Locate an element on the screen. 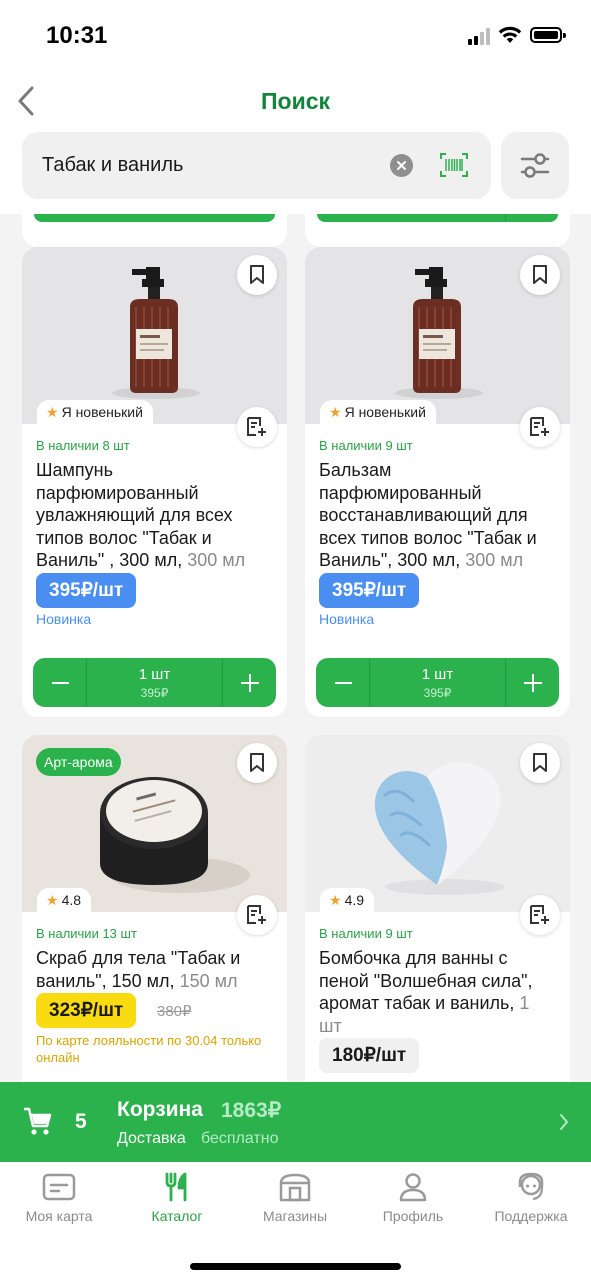  tab-catalog: Каталог is located at coordinates (177, 1202).